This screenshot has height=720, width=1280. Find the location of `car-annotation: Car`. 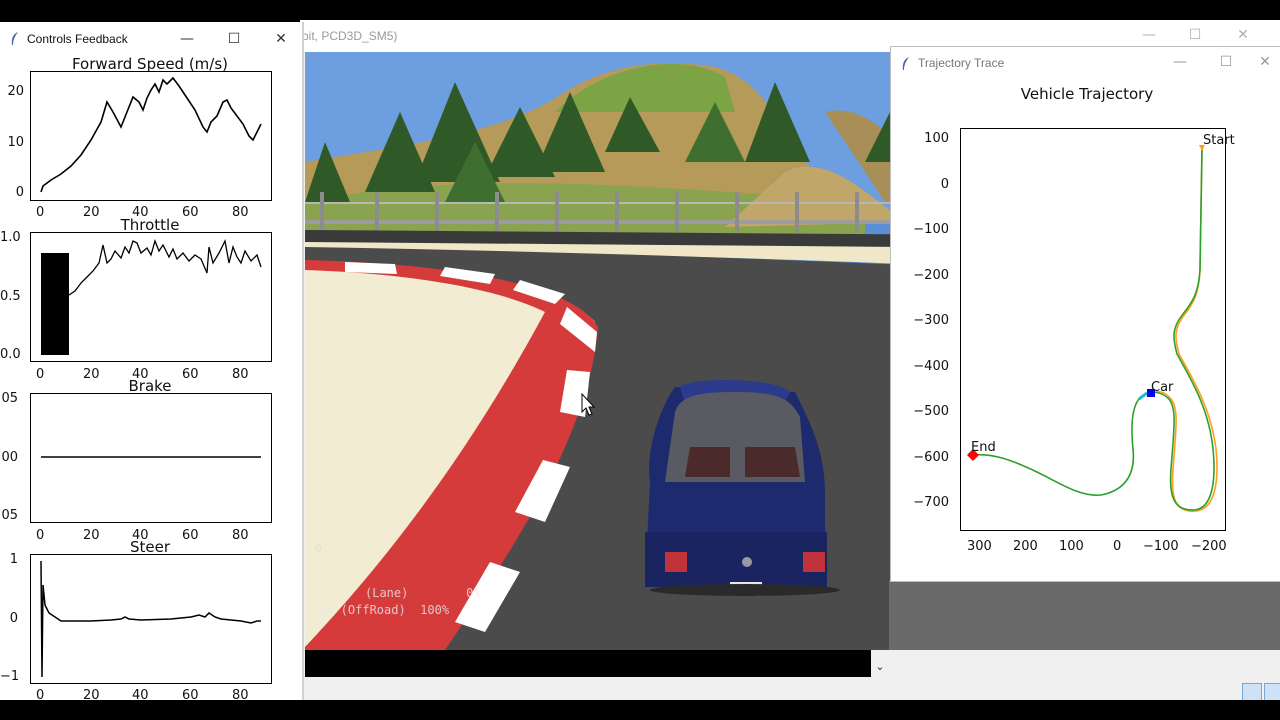

car-annotation: Car is located at coordinates (1162, 387).